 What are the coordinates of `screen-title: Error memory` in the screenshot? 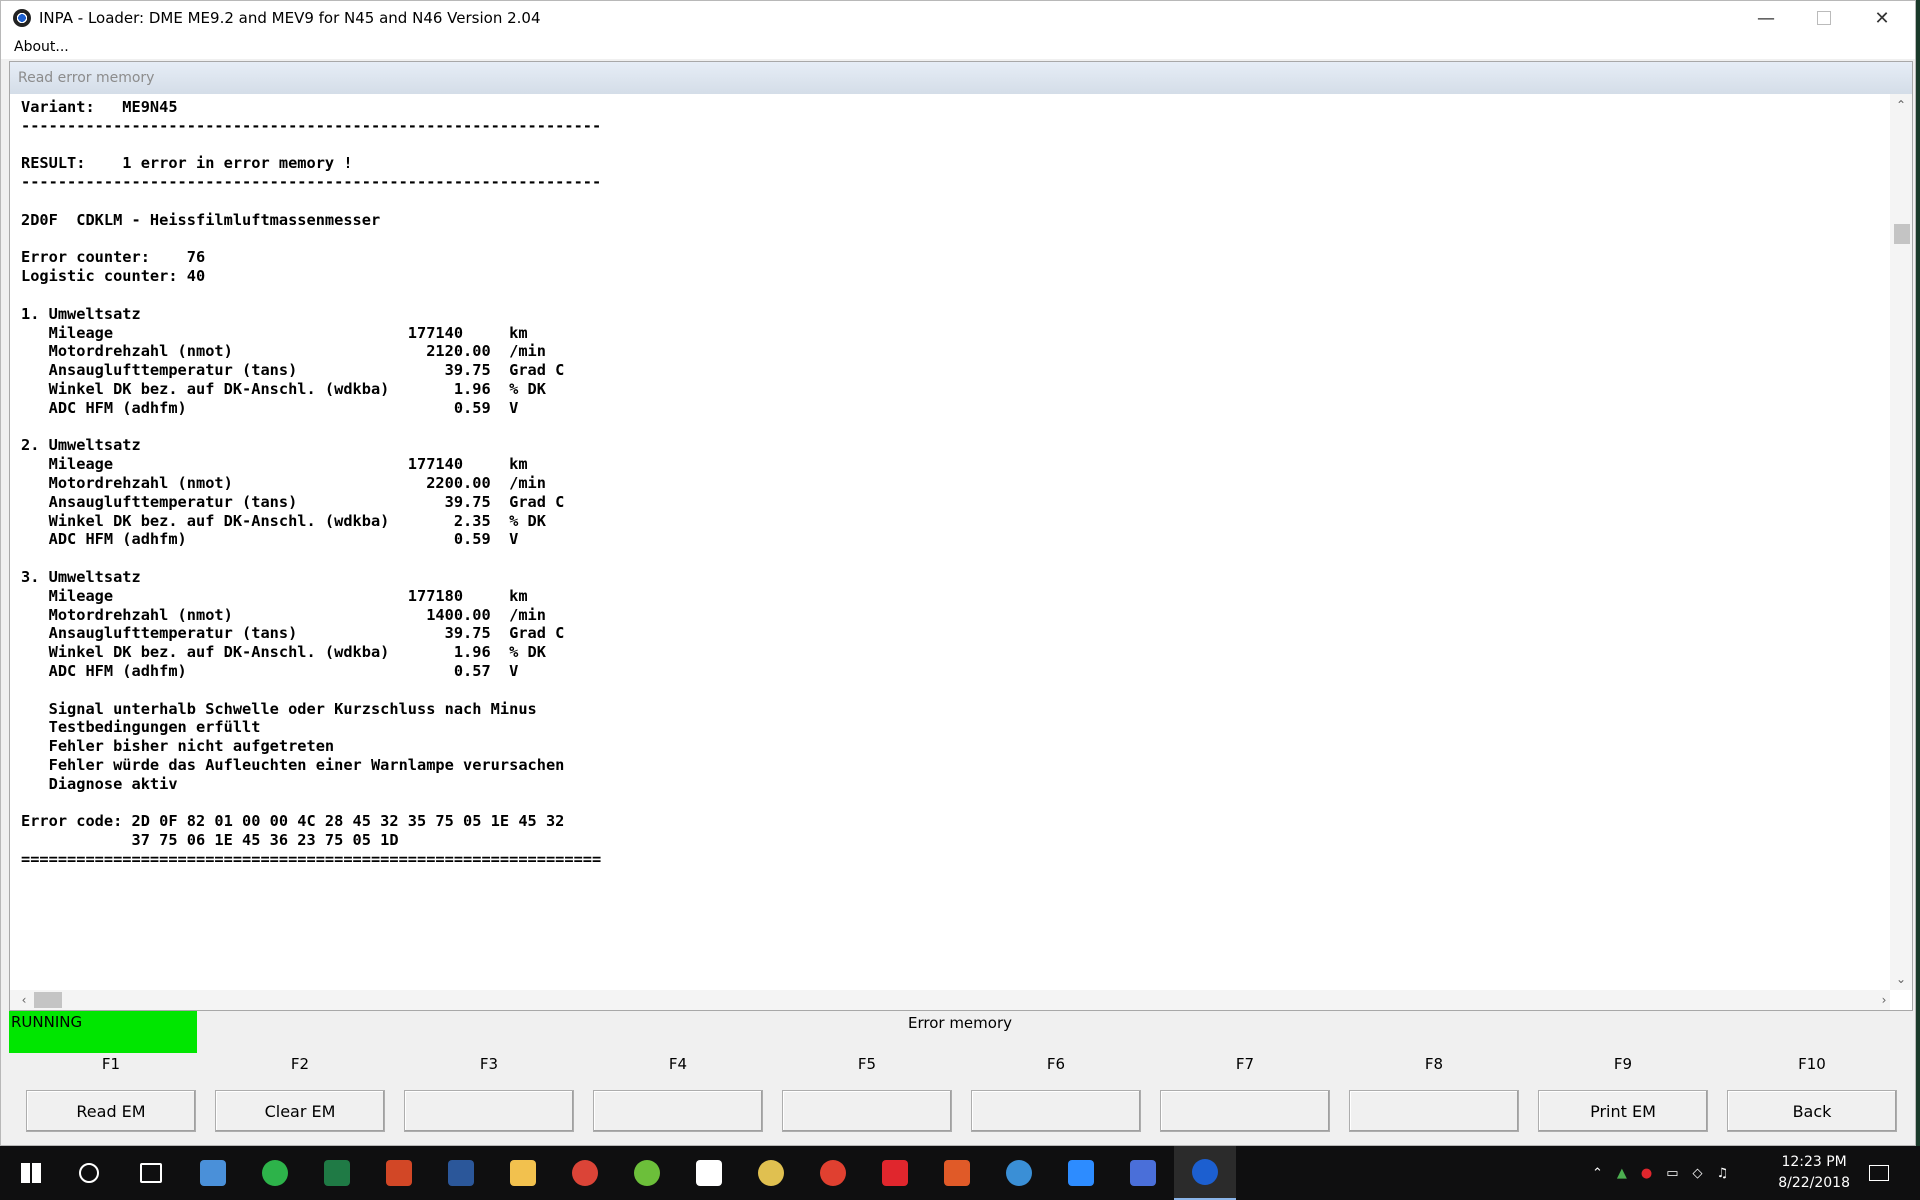 It's located at (959, 1023).